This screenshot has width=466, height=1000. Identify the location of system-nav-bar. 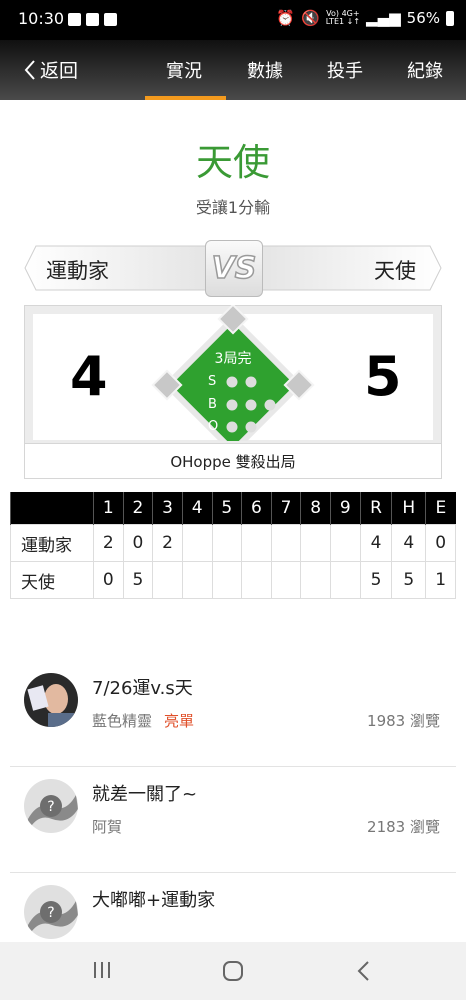
(233, 971).